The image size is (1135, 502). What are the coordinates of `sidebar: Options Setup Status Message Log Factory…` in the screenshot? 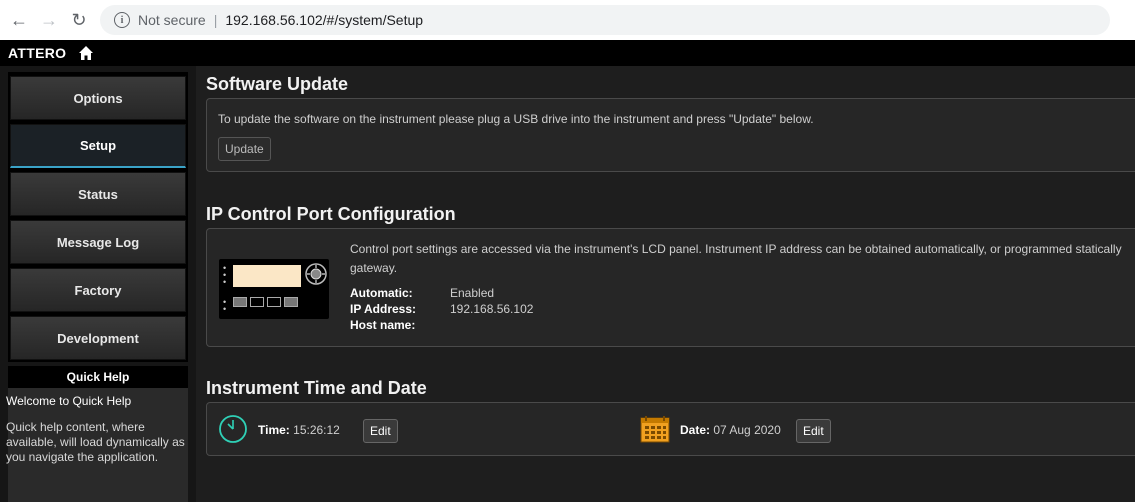 It's located at (98, 284).